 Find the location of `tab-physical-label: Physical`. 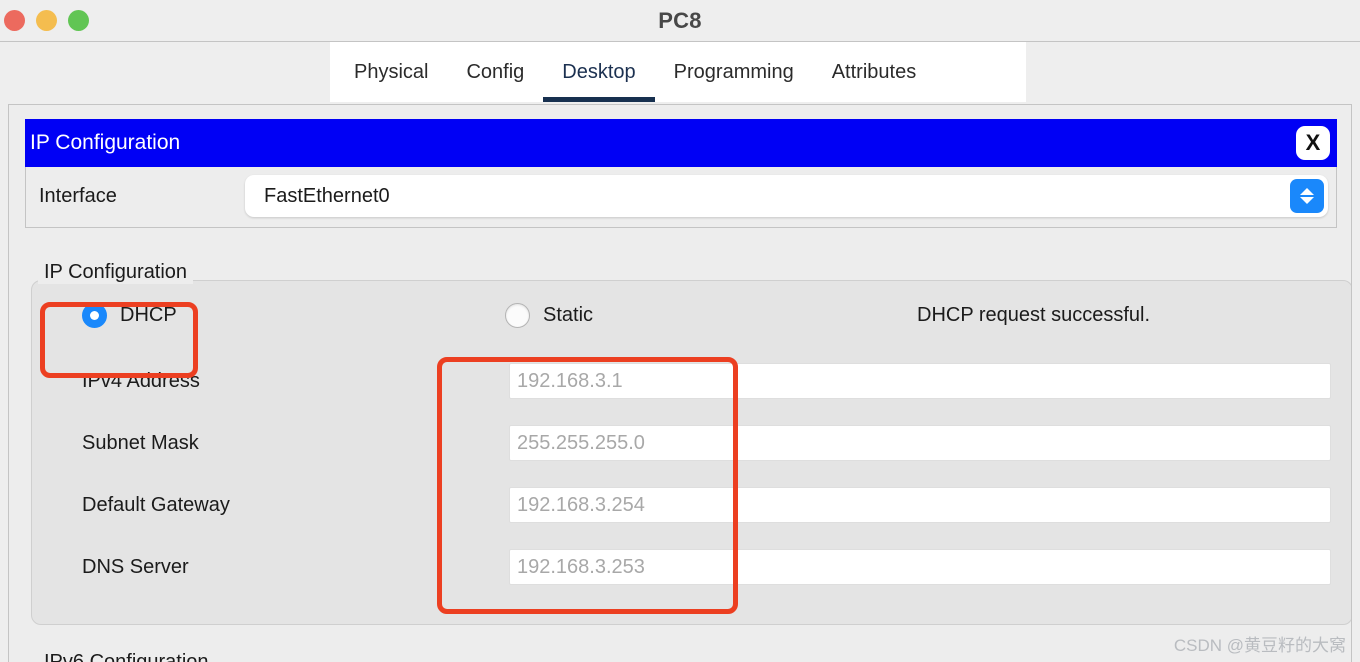

tab-physical-label: Physical is located at coordinates (391, 71).